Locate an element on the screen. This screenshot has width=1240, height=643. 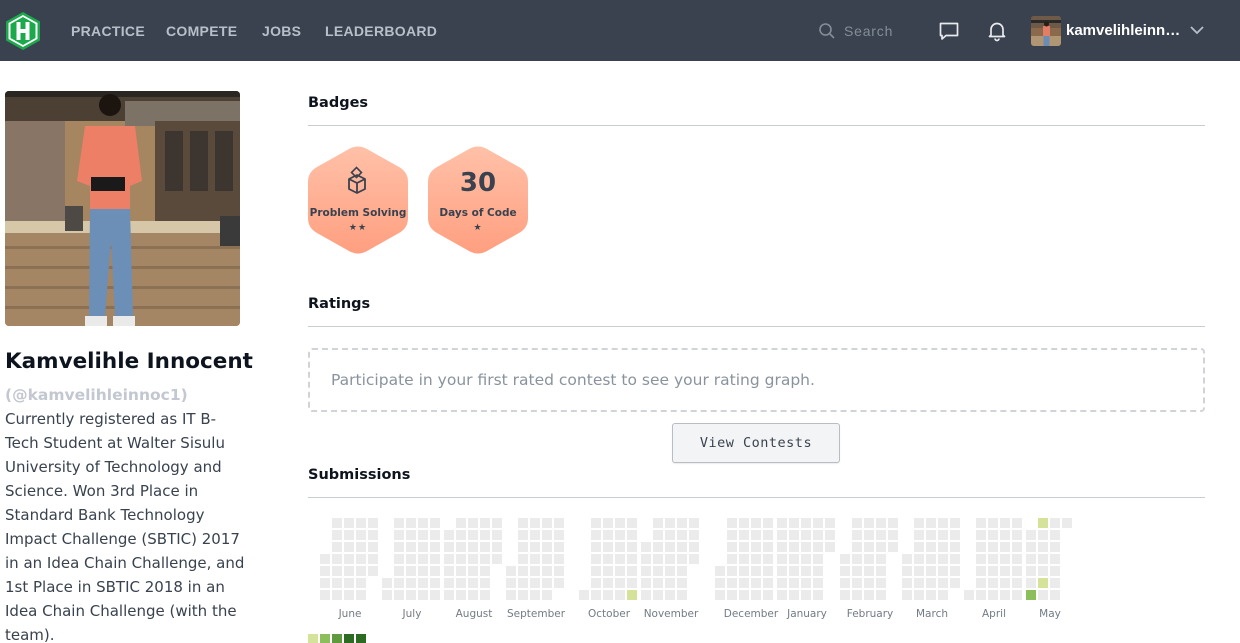
nav-leaderboard: LEADERBOARD is located at coordinates (381, 31).